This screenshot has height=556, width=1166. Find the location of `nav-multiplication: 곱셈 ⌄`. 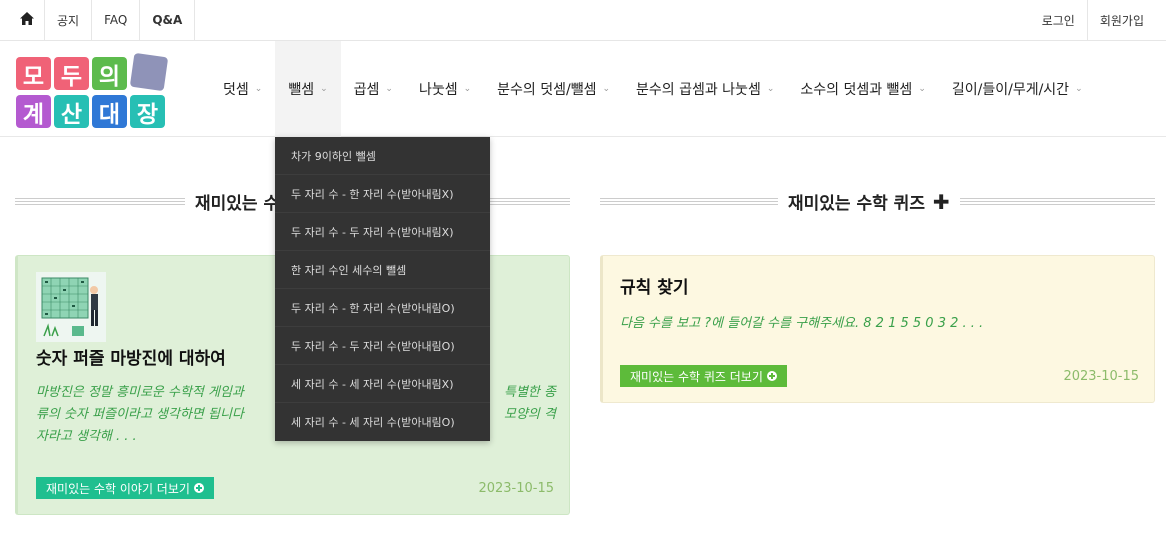

nav-multiplication: 곱셈 ⌄ is located at coordinates (373, 89).